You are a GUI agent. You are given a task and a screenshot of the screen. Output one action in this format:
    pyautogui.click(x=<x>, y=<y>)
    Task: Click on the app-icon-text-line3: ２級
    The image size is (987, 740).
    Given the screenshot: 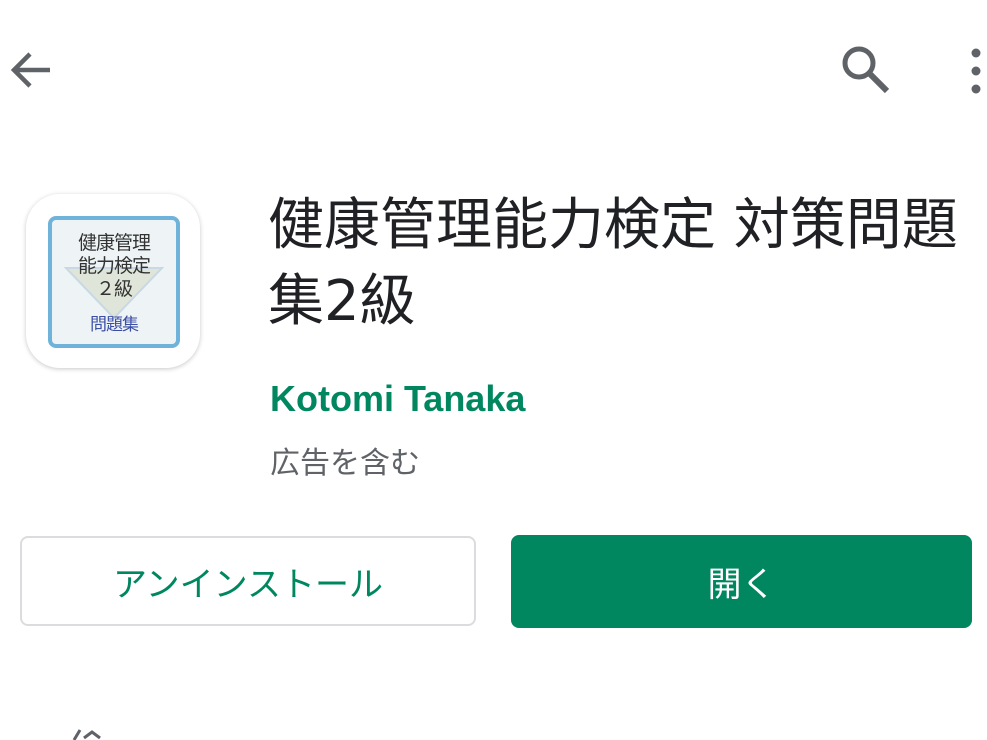 What is the action you would take?
    pyautogui.click(x=114, y=289)
    